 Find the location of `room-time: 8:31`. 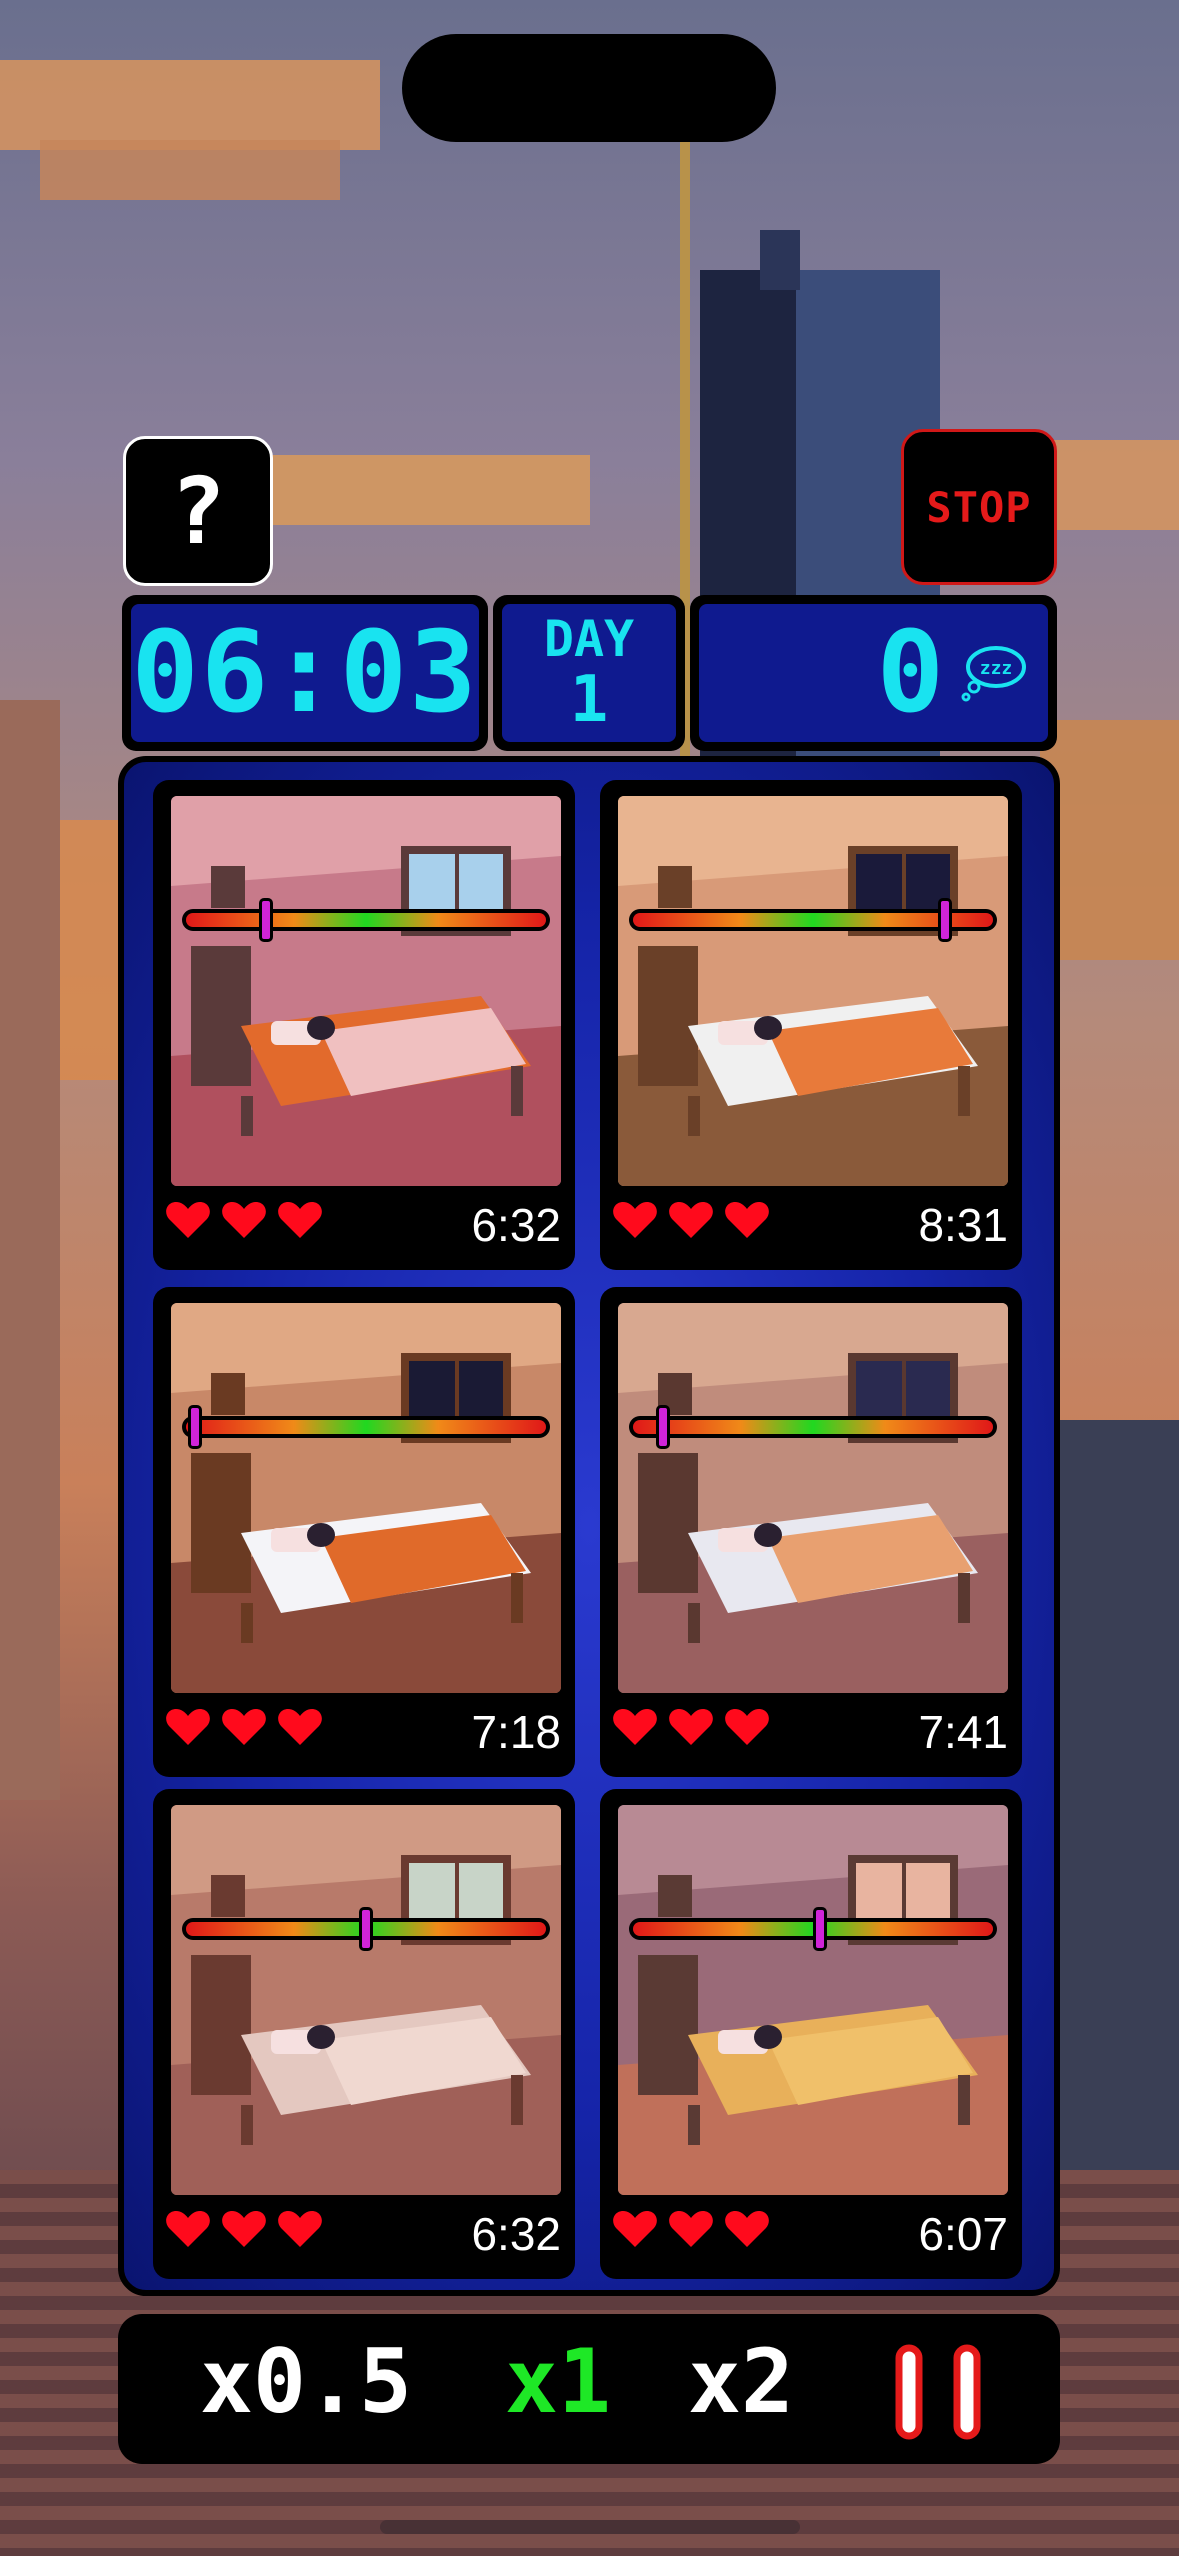

room-time: 8:31 is located at coordinates (963, 1225).